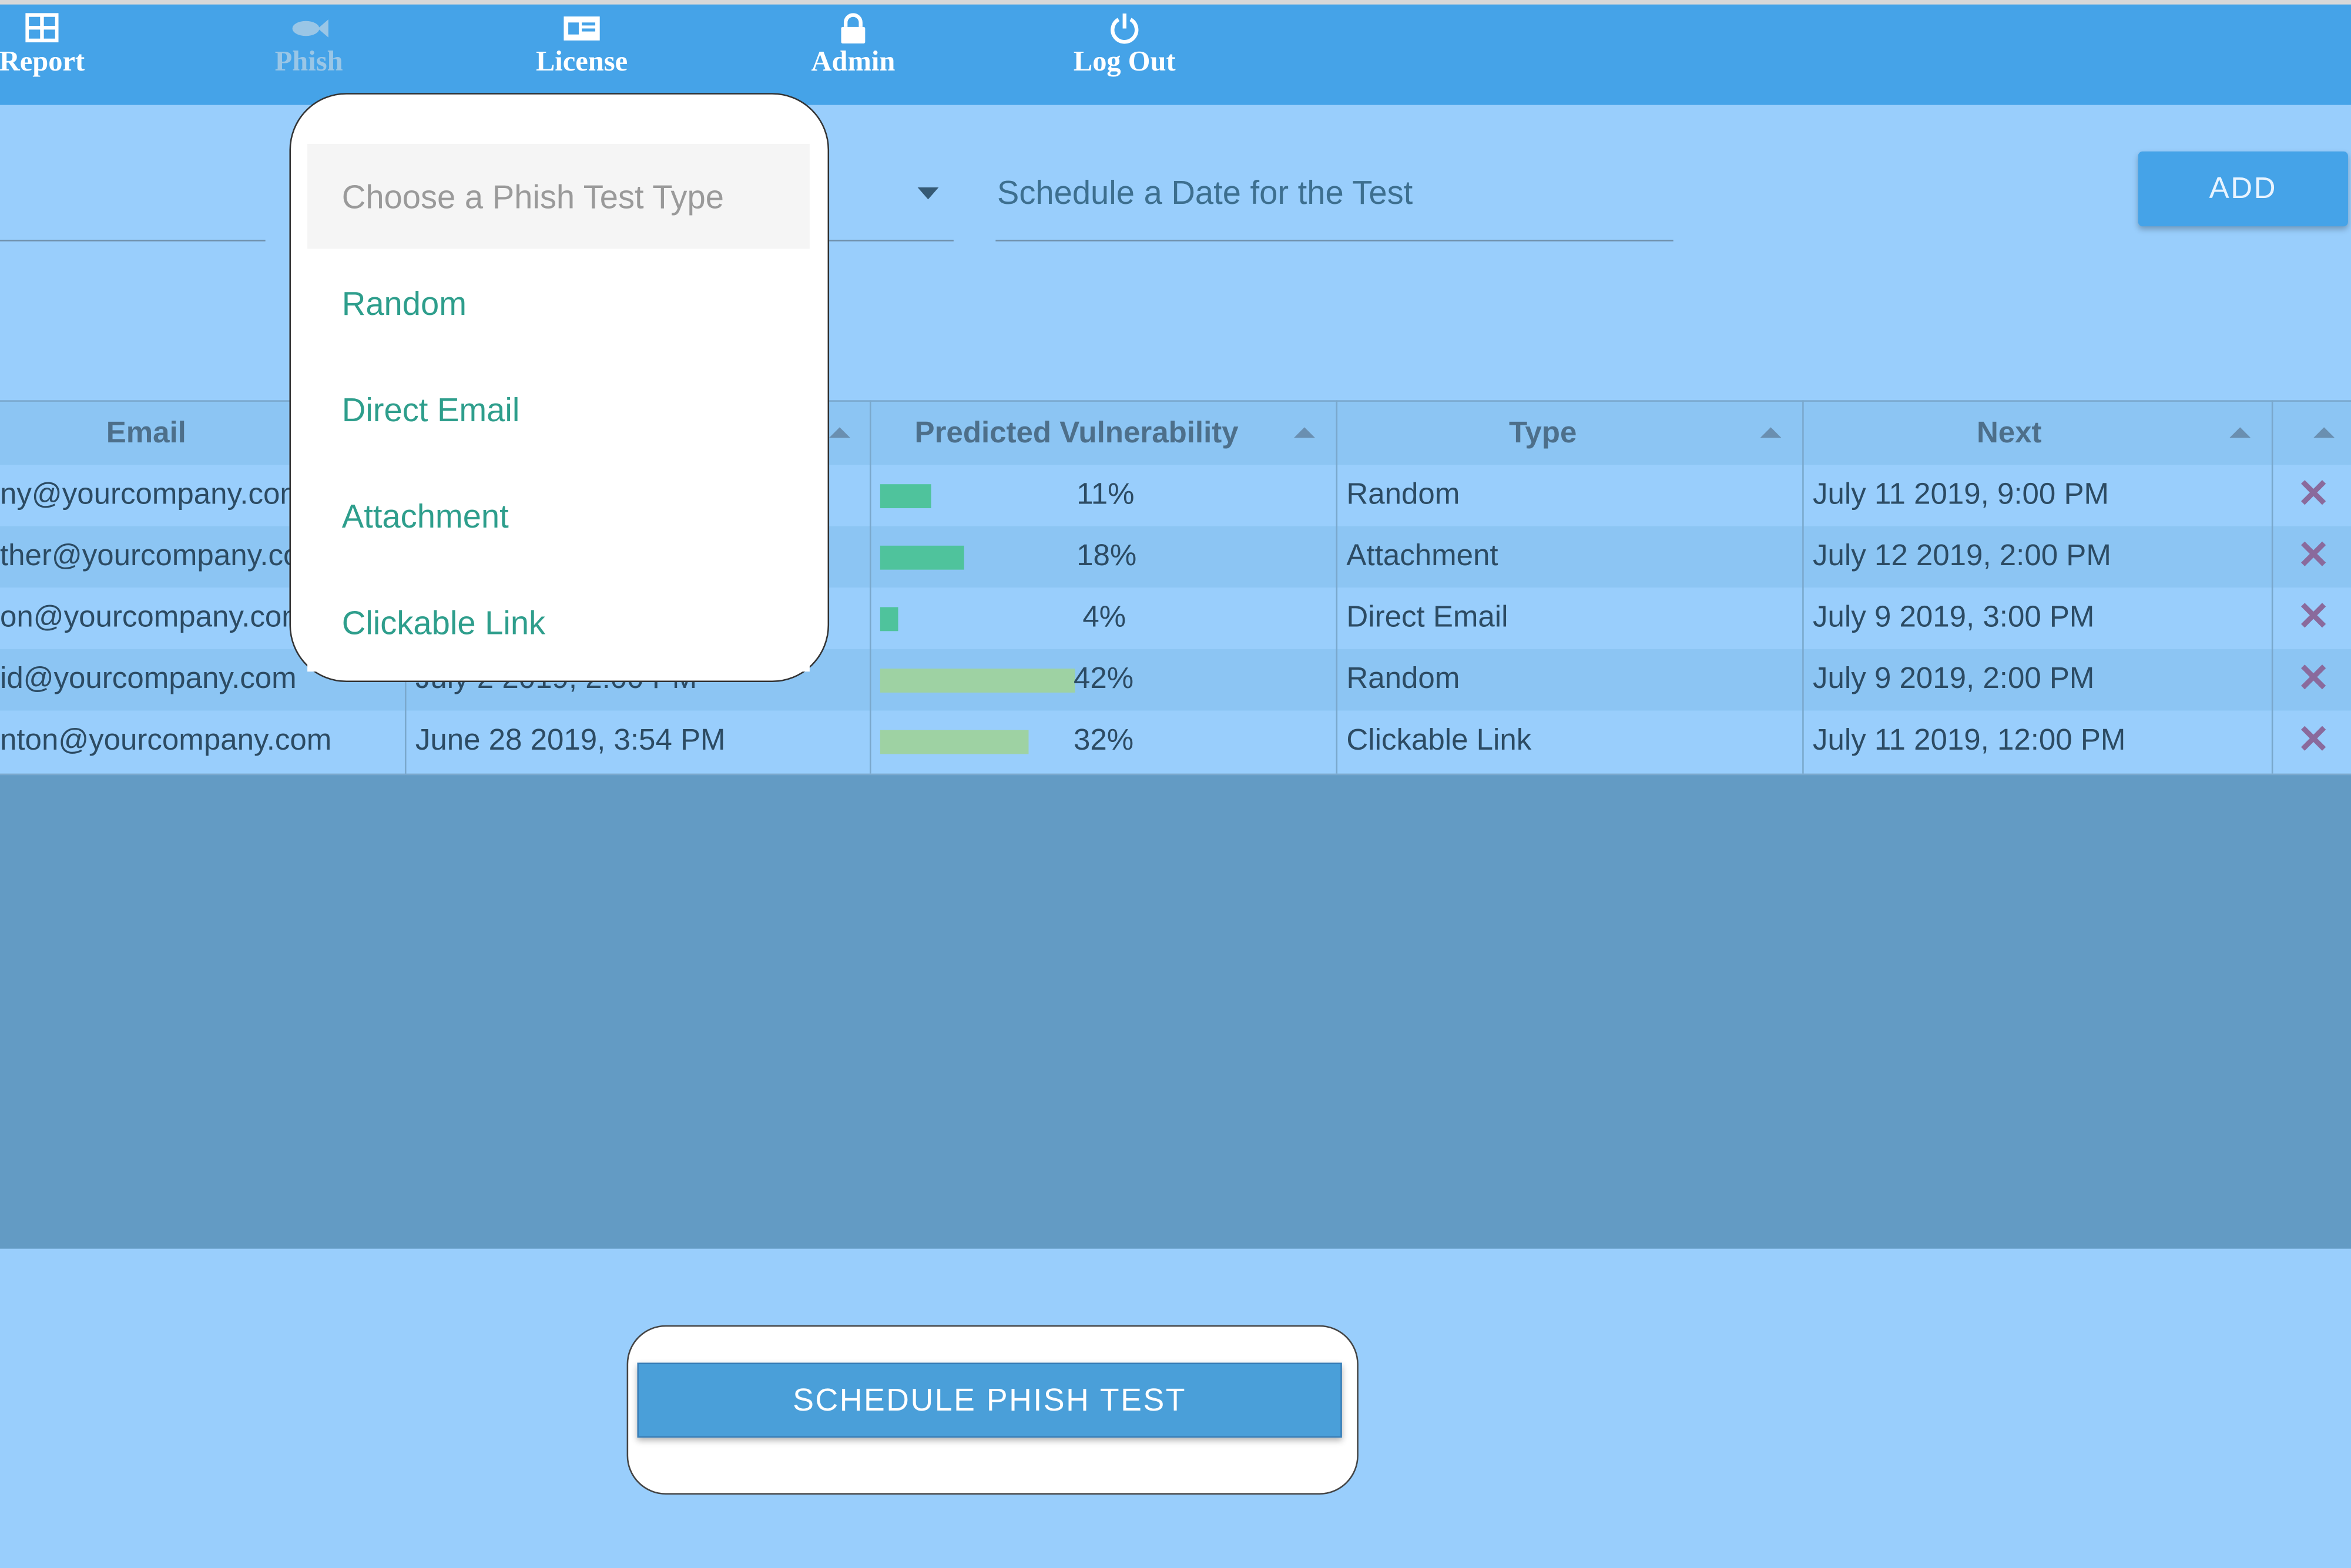 The height and width of the screenshot is (1568, 2351). What do you see at coordinates (148, 679) in the screenshot?
I see `email-cell: id@yourcompany.com` at bounding box center [148, 679].